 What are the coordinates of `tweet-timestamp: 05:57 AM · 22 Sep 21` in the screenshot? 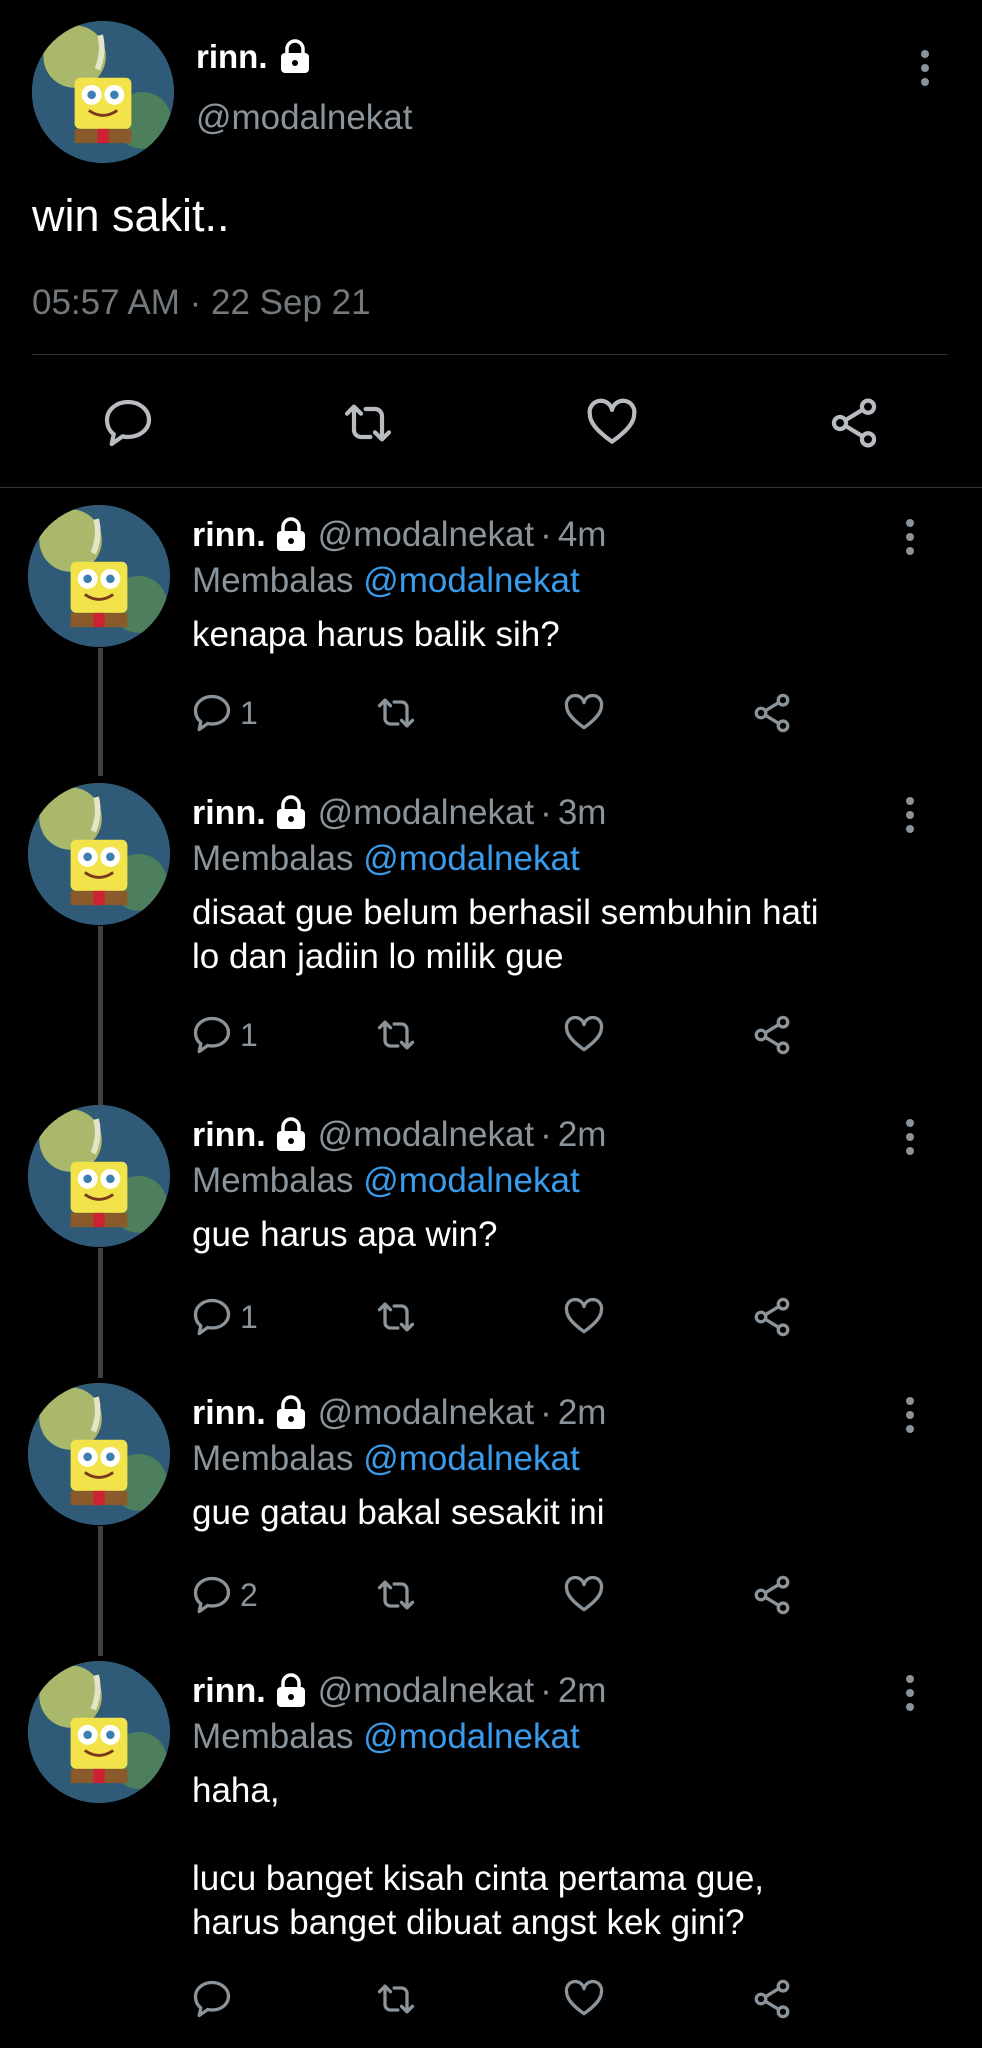 It's located at (201, 303).